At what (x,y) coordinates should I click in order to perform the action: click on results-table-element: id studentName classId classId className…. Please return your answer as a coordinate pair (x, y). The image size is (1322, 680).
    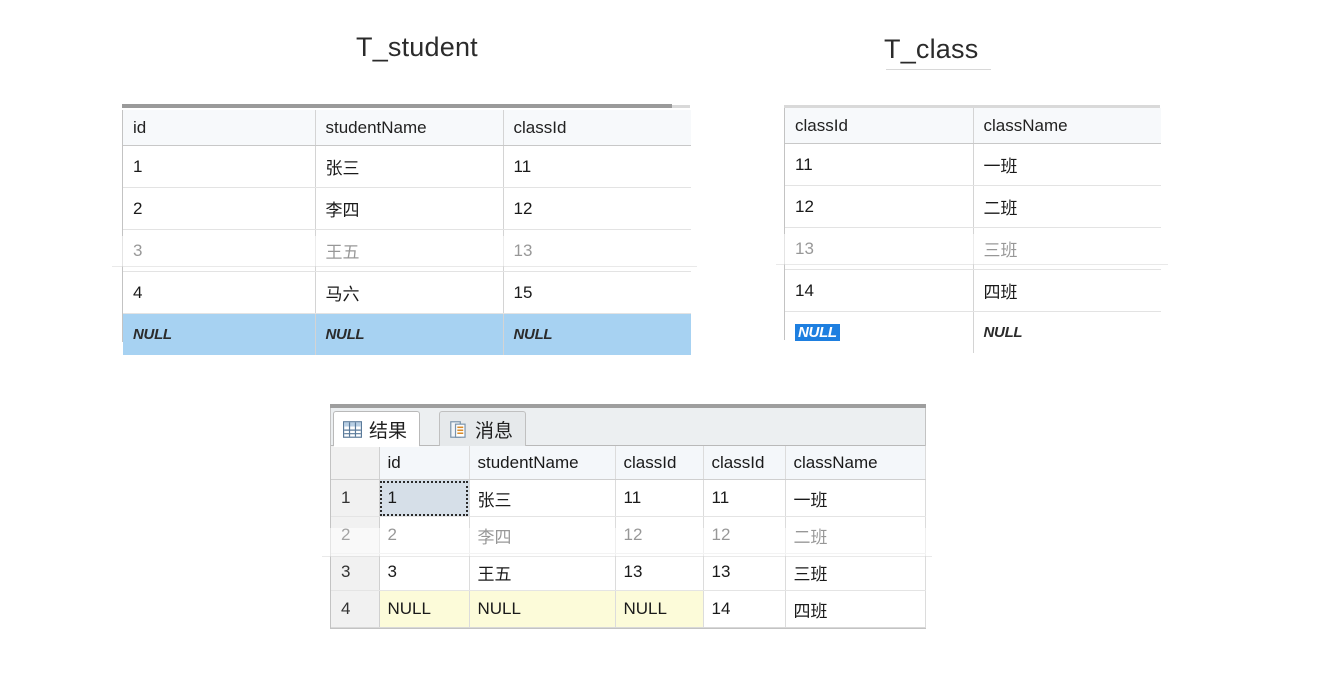
    Looking at the image, I should click on (628, 537).